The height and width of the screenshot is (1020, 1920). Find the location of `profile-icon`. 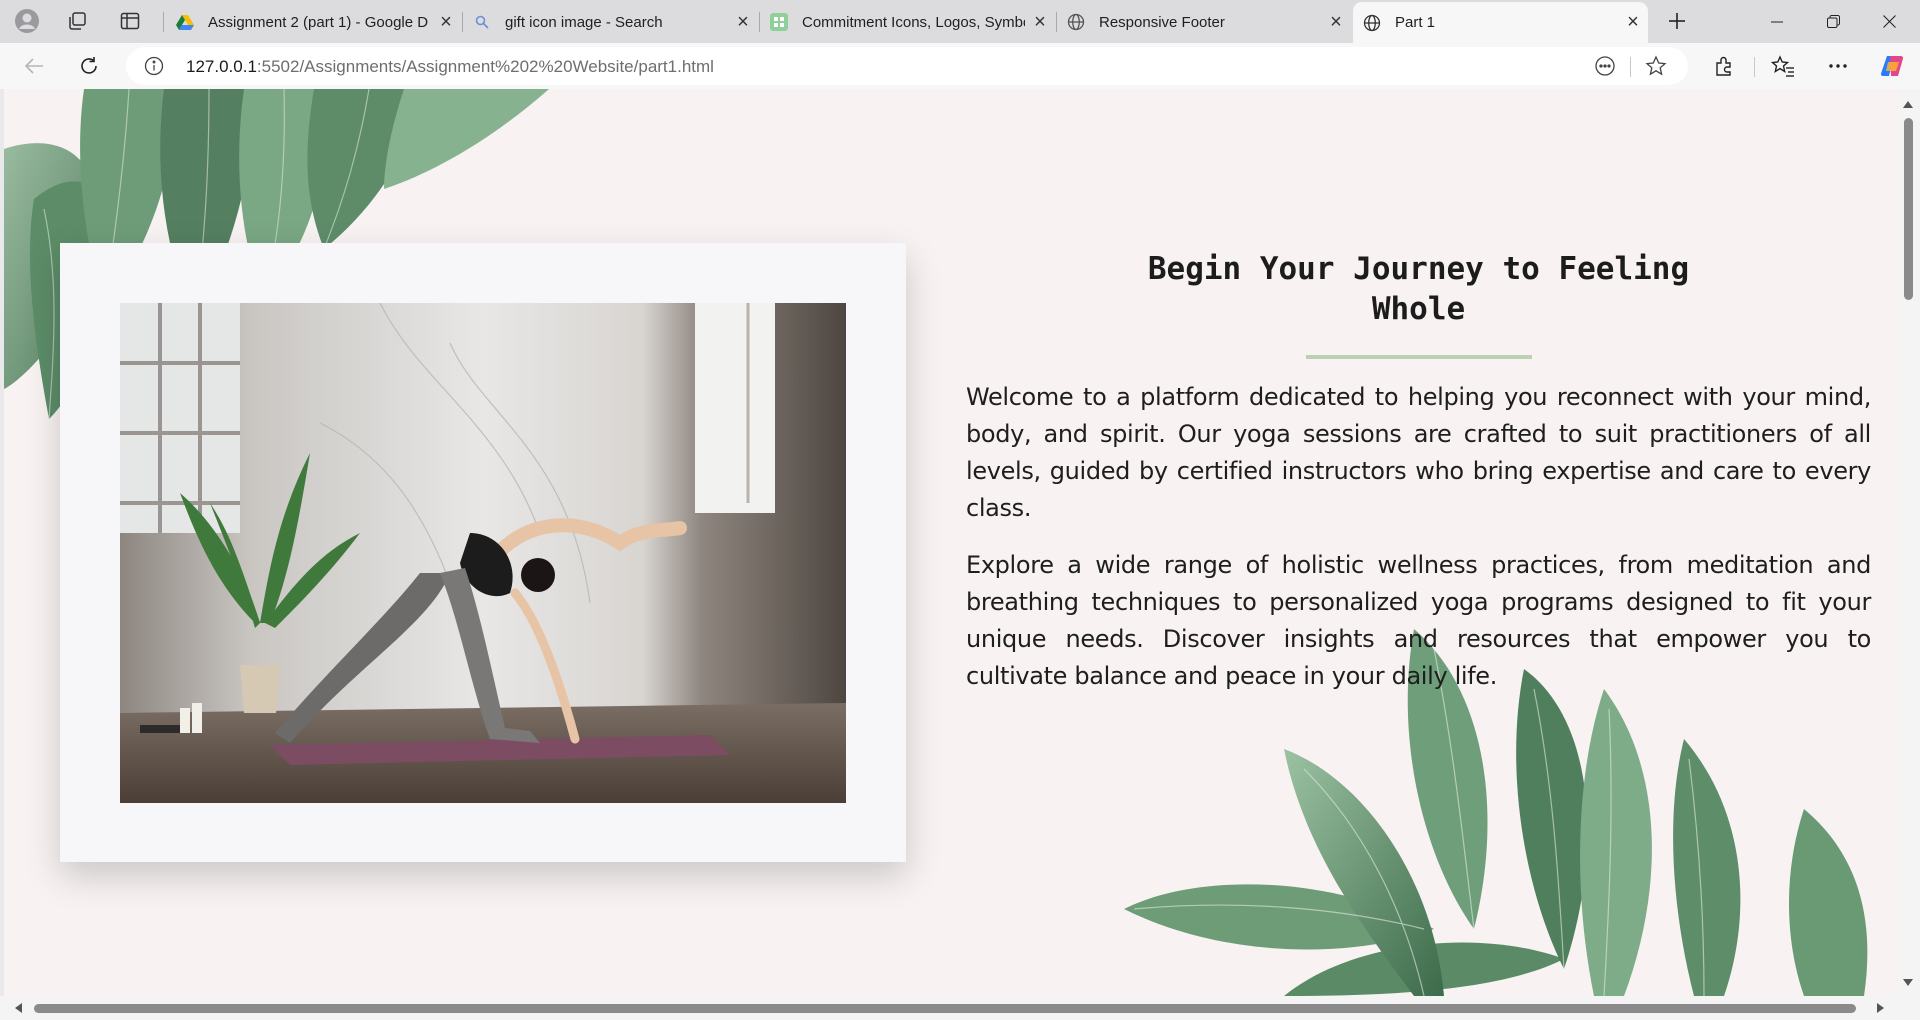

profile-icon is located at coordinates (27, 21).